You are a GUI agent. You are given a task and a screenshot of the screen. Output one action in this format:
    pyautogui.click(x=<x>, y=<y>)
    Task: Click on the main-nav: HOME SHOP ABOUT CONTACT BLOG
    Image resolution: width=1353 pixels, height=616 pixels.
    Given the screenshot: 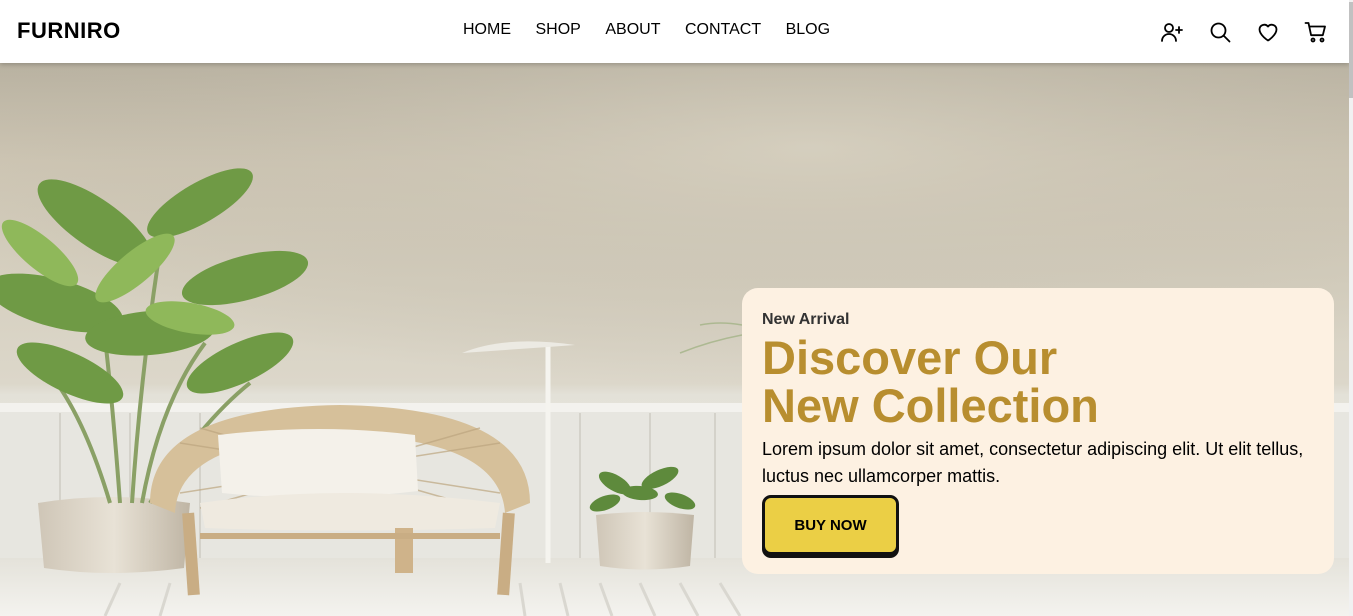 What is the action you would take?
    pyautogui.click(x=646, y=30)
    